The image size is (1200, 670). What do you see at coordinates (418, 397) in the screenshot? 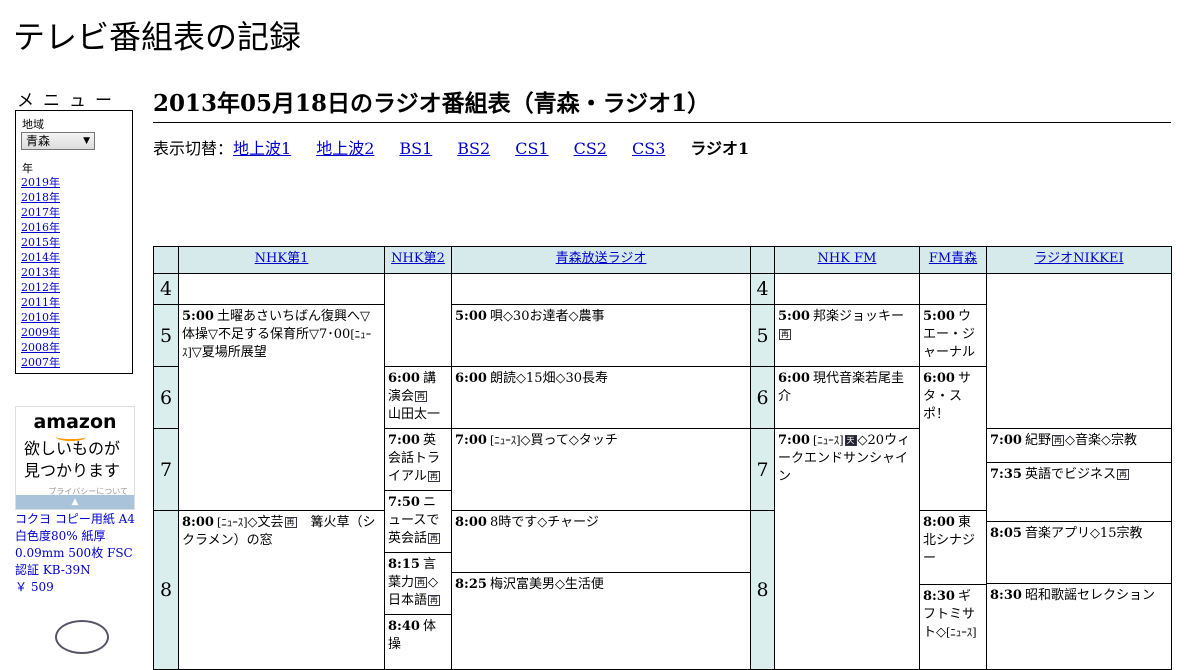
I see `program-cell: 6:00 講演会再 山田太一` at bounding box center [418, 397].